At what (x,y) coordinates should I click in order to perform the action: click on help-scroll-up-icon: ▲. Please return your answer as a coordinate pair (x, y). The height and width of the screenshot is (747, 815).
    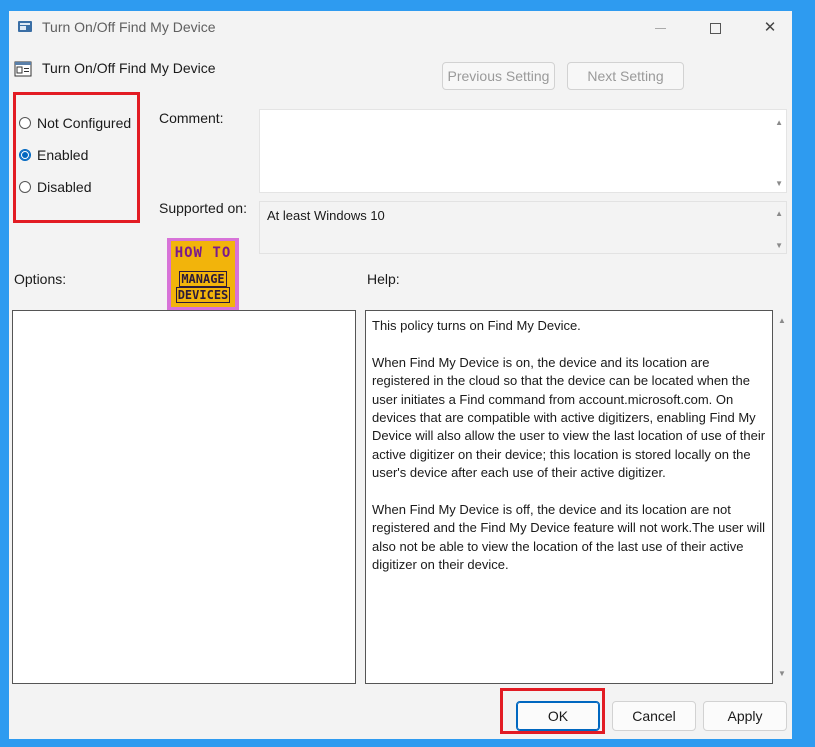
    Looking at the image, I should click on (782, 320).